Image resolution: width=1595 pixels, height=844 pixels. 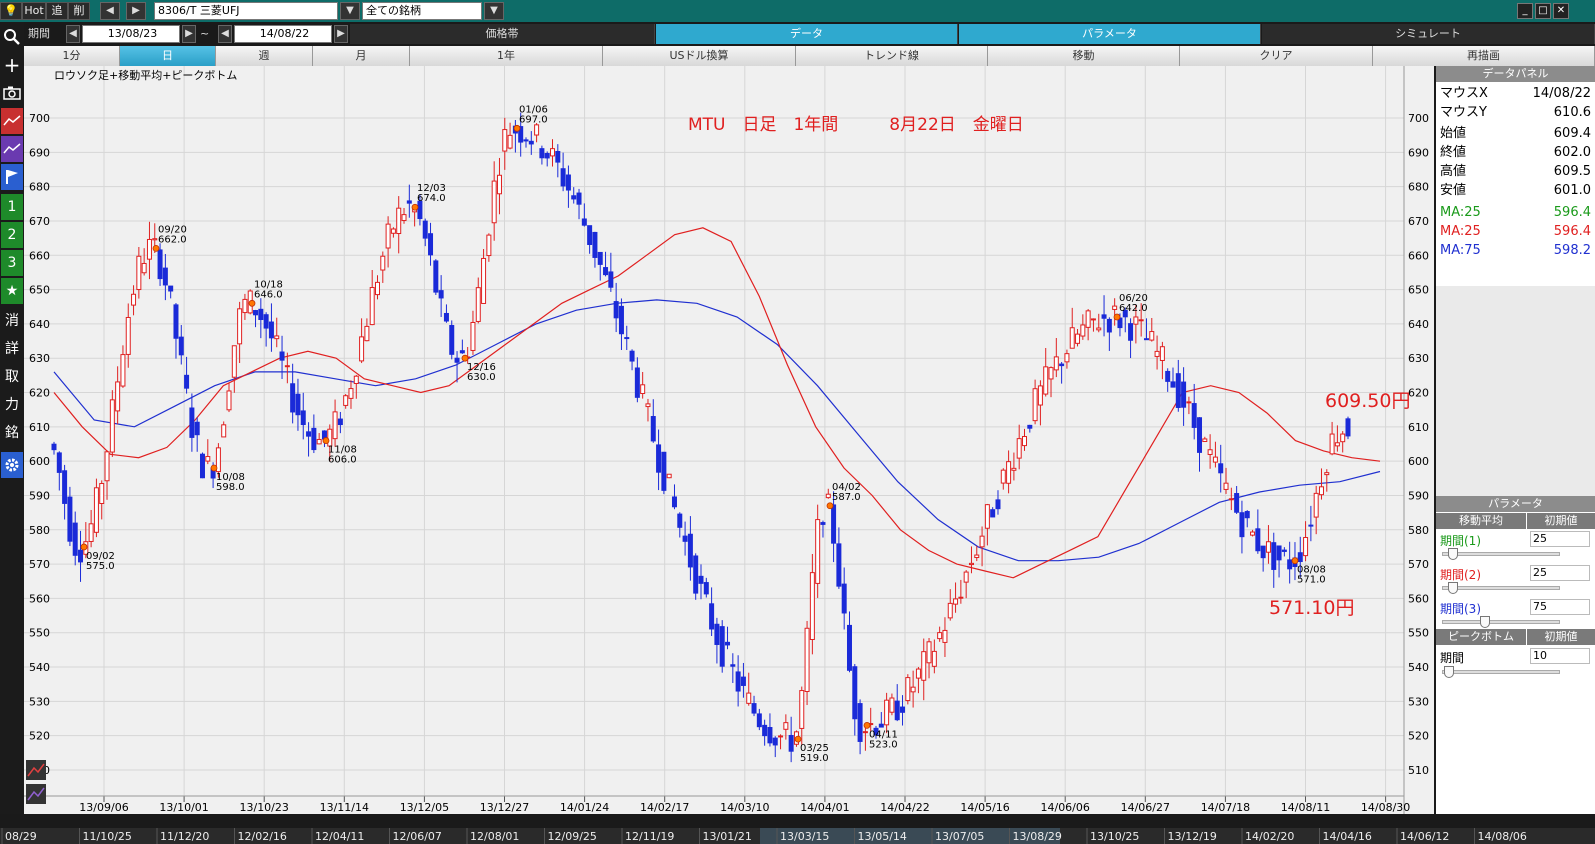 What do you see at coordinates (73, 34) in the screenshot?
I see `period-from-prev: ◀` at bounding box center [73, 34].